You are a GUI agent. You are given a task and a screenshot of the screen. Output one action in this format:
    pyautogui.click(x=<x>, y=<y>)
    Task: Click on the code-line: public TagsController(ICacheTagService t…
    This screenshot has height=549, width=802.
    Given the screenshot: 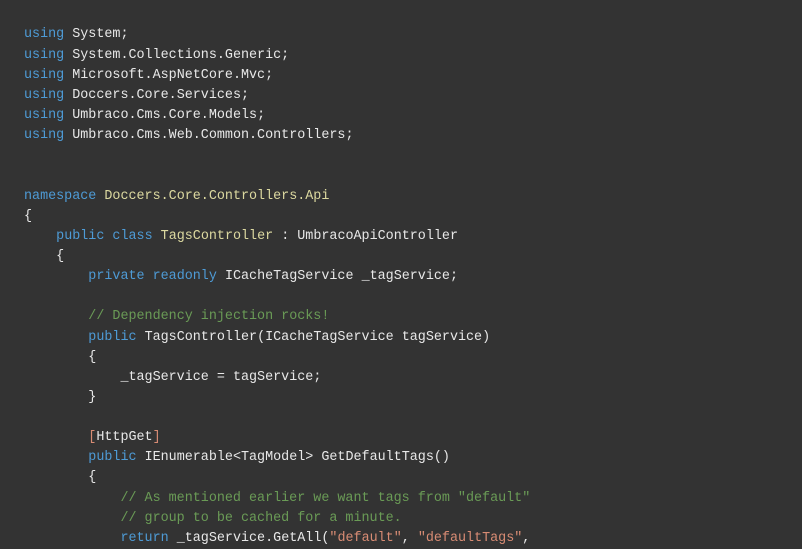 What is the action you would take?
    pyautogui.click(x=413, y=338)
    